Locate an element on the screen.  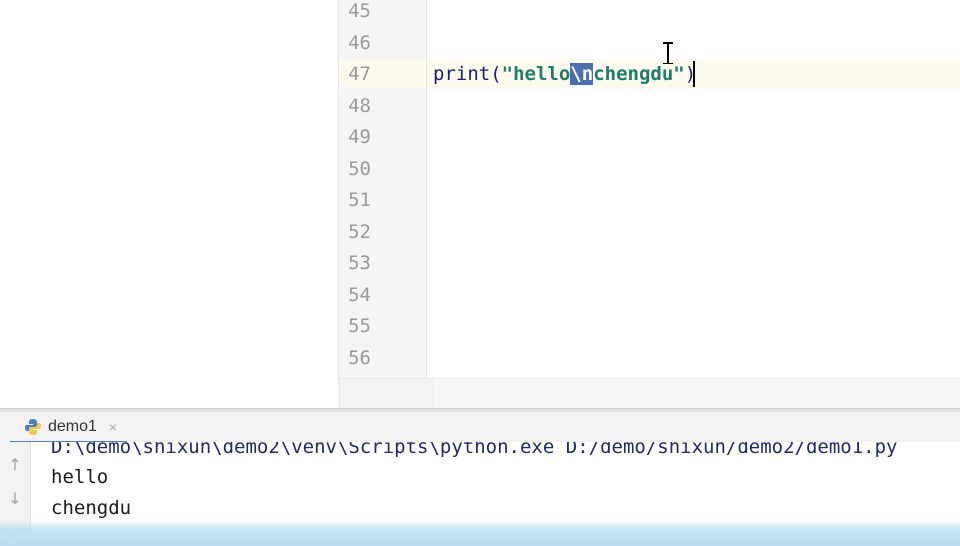
line-number: 46 is located at coordinates (359, 43).